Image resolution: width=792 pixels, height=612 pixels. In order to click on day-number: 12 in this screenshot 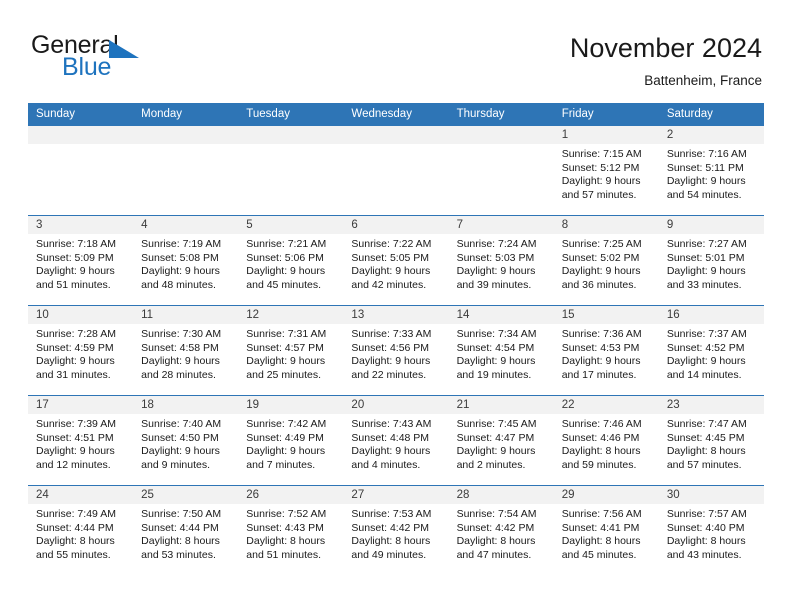, I will do `click(291, 315)`.